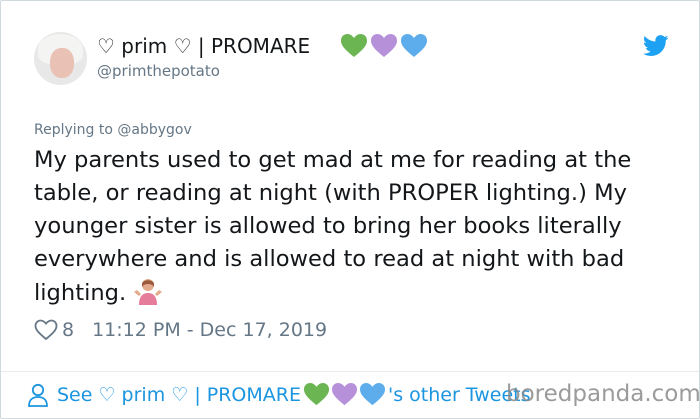  I want to click on heart-outline-icon, so click(46, 330).